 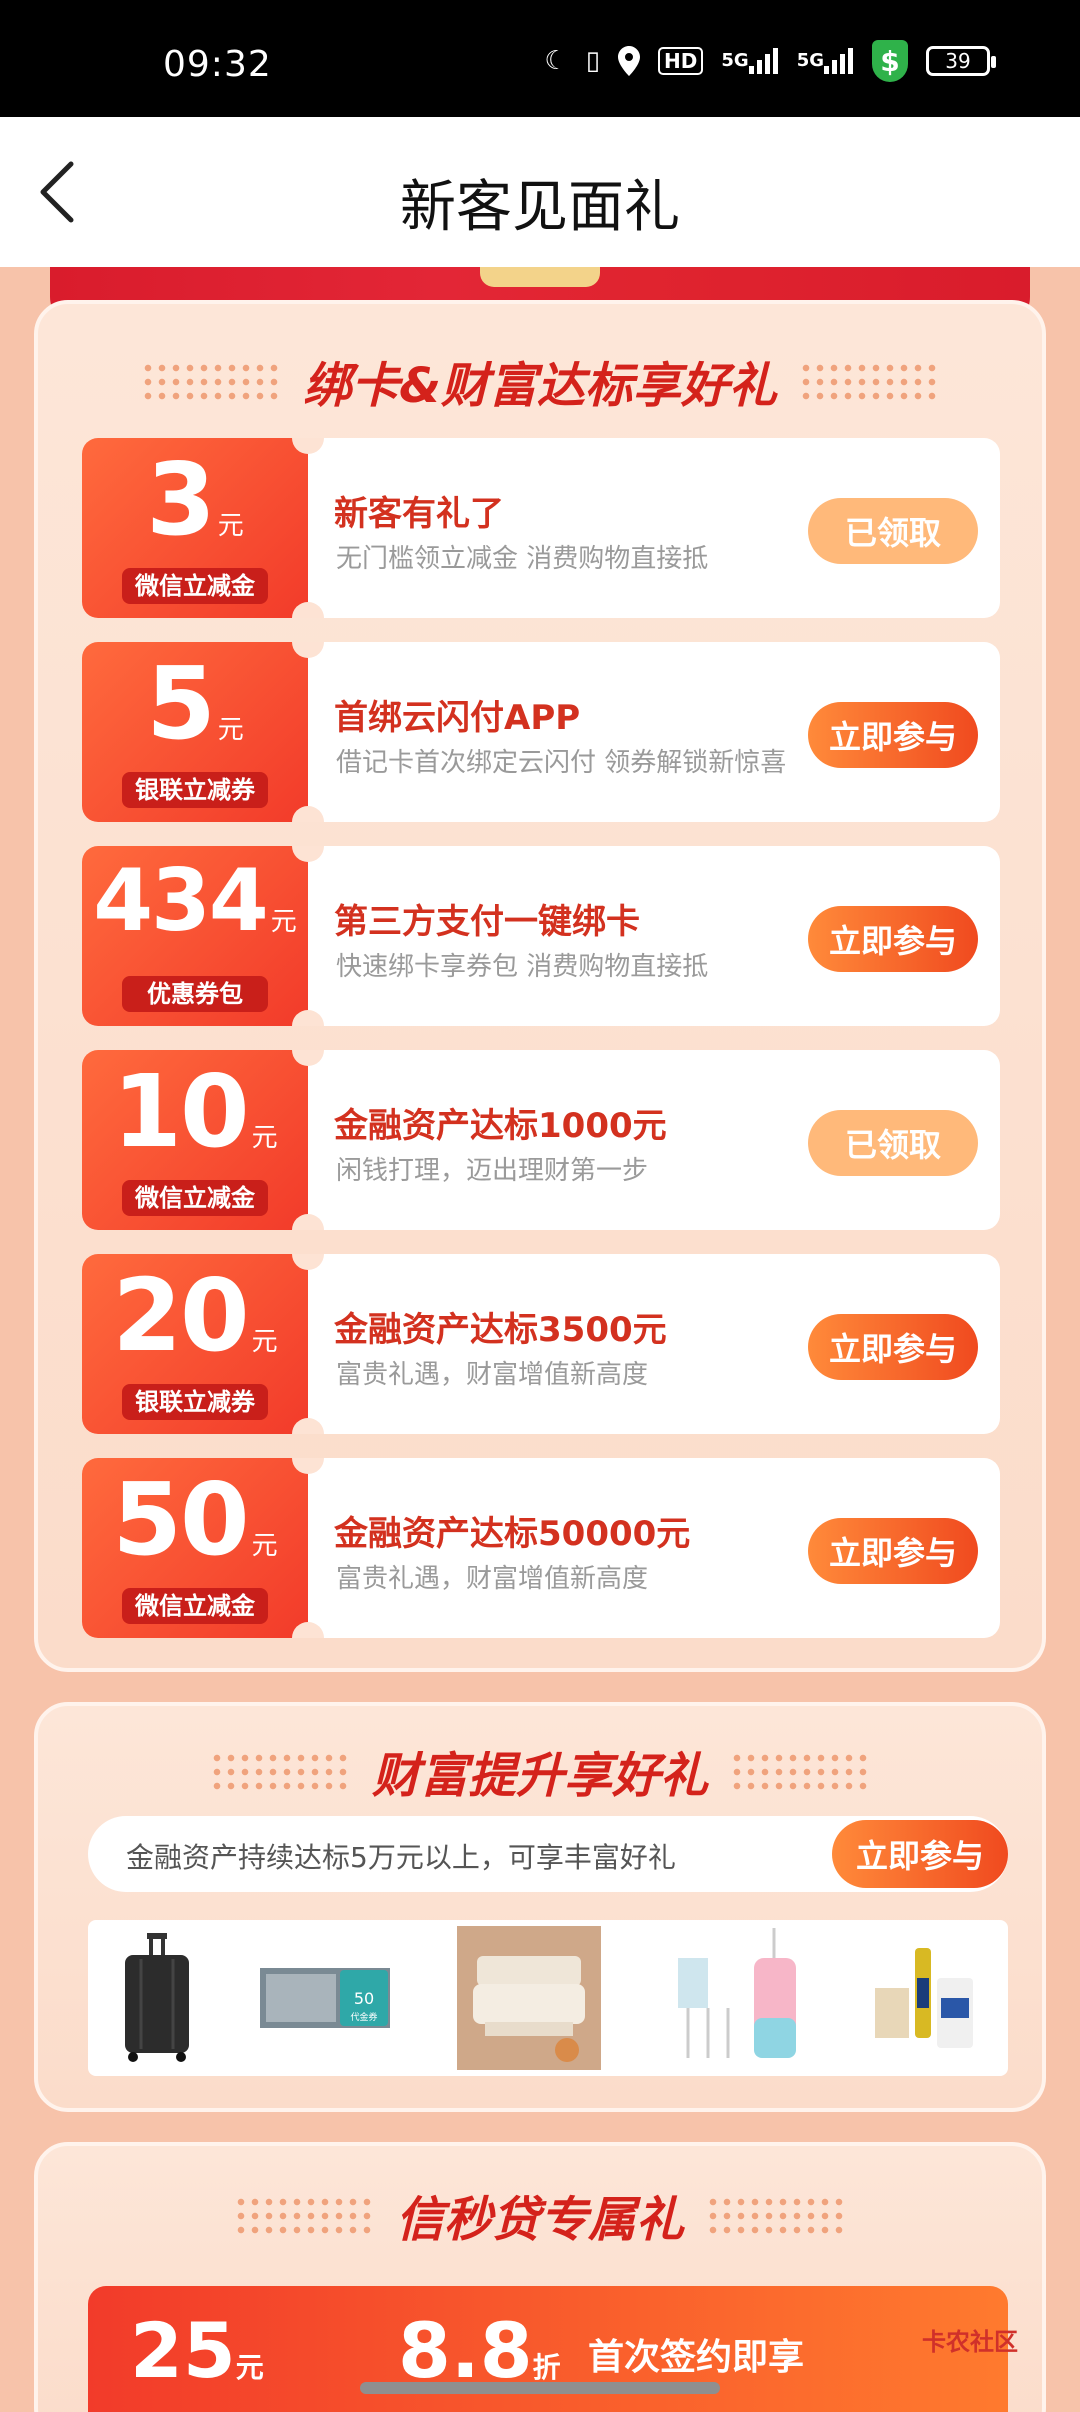 I want to click on suitcase-product-image, so click(x=157, y=1998).